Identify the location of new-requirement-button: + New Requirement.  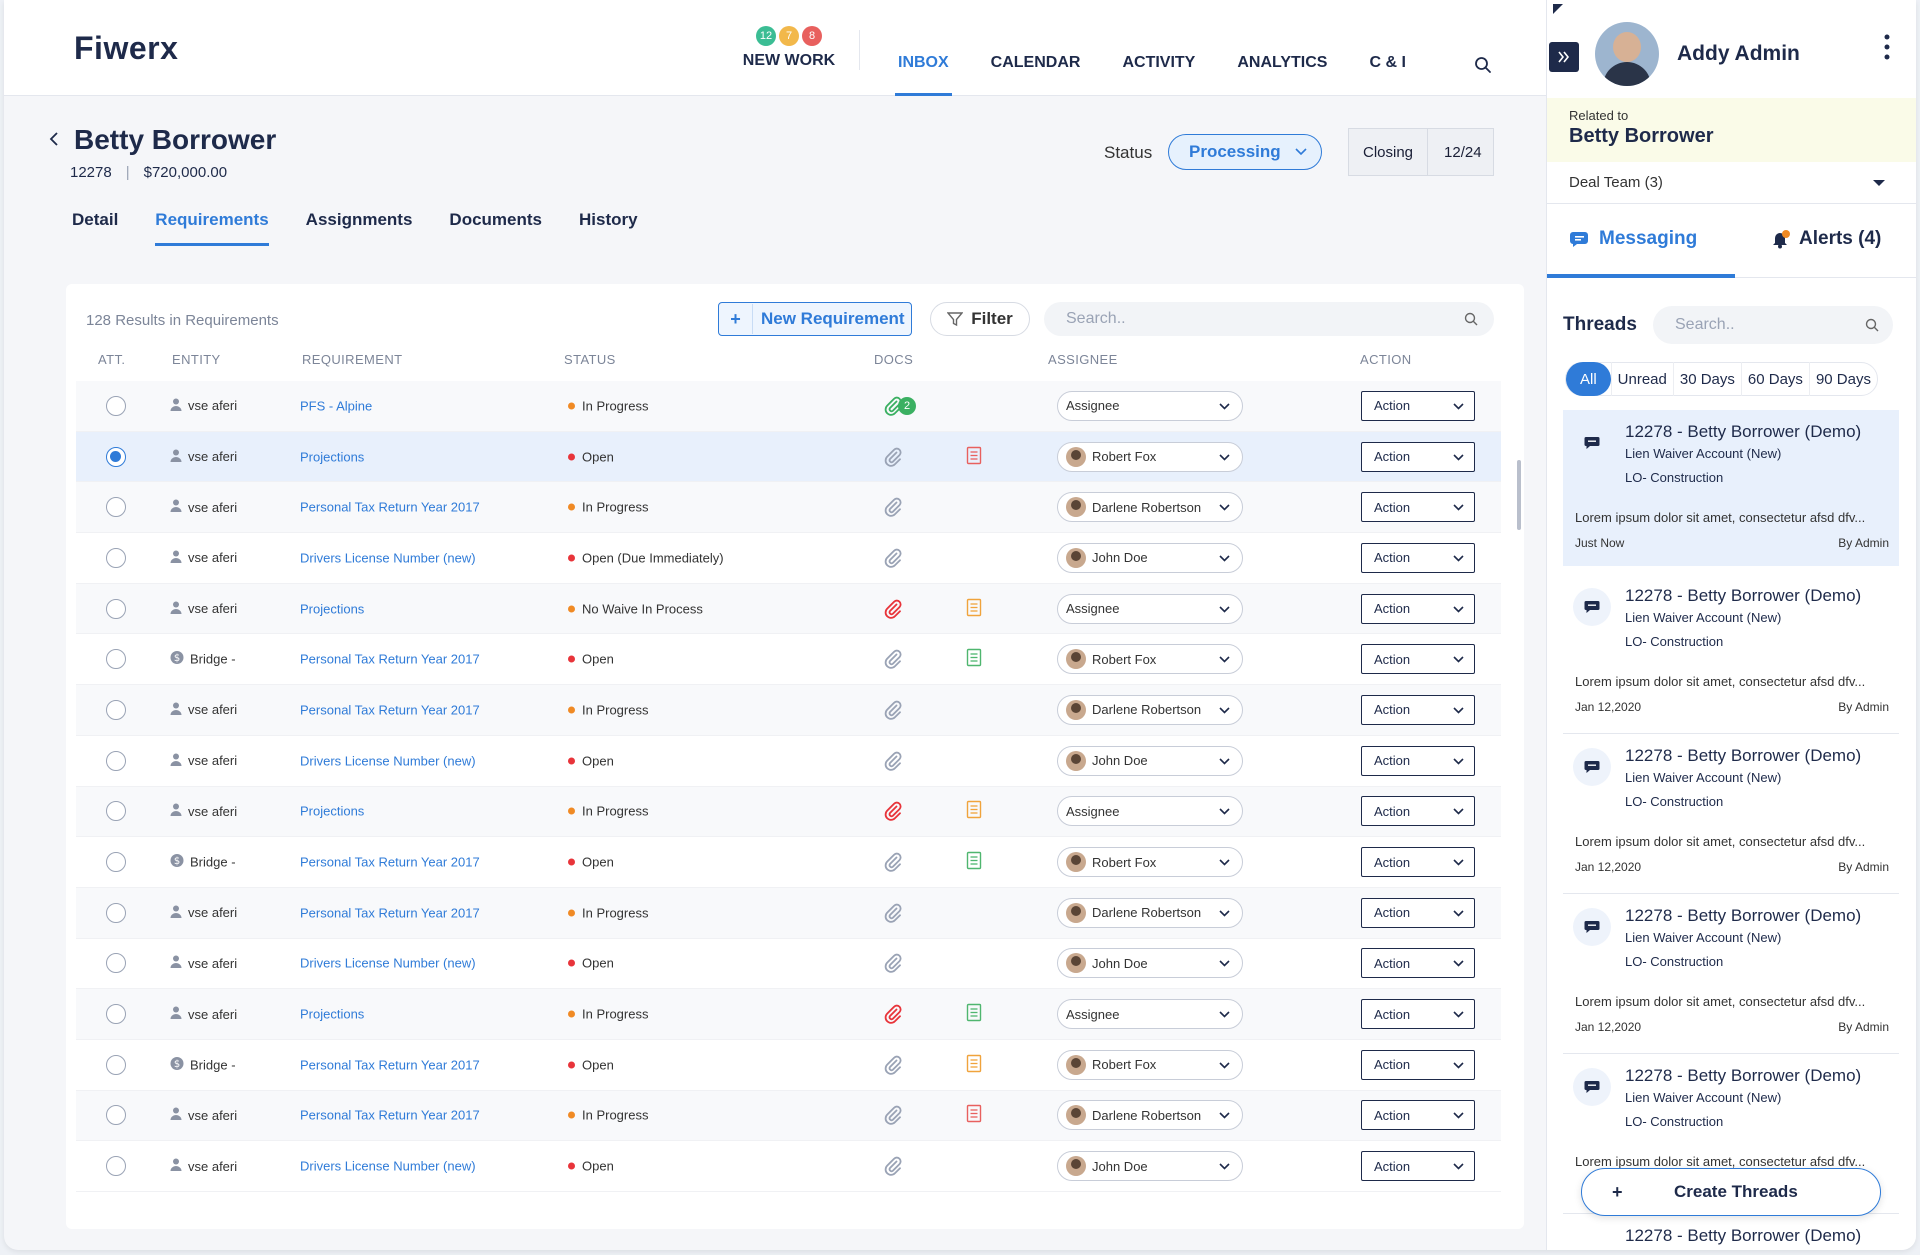
(815, 319).